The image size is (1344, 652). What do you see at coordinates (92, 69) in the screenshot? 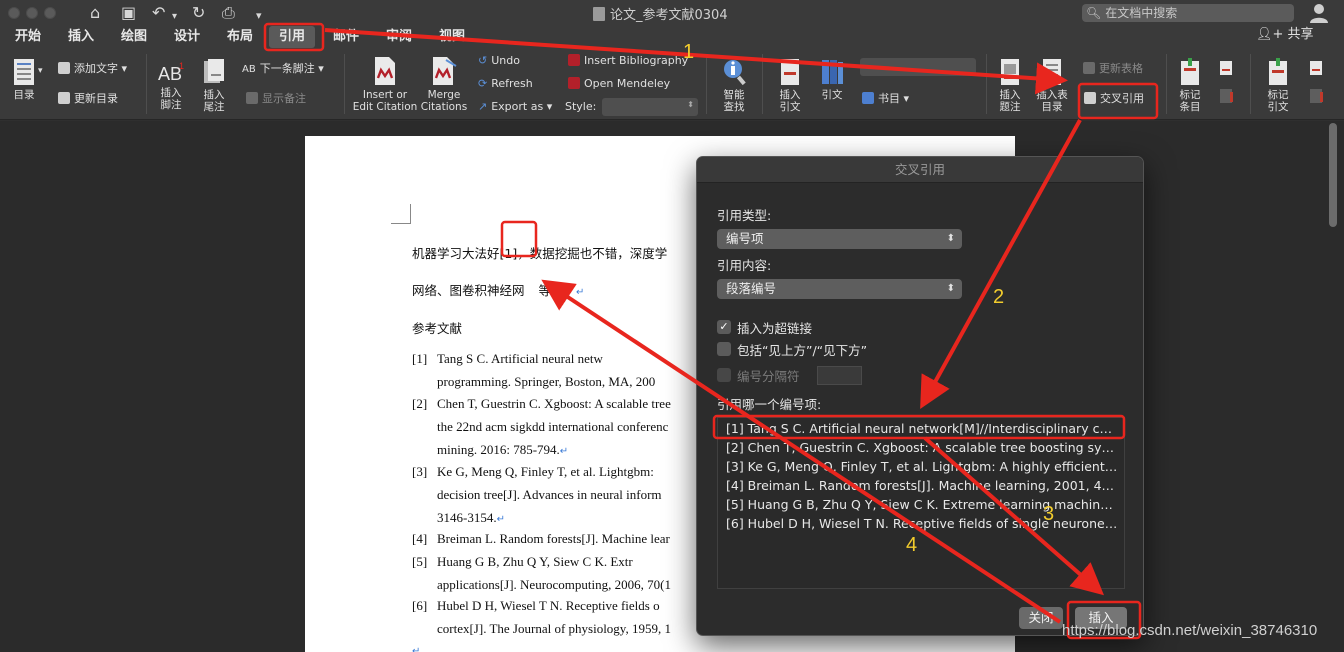
I see `add-text-button: 添加文字 ▾` at bounding box center [92, 69].